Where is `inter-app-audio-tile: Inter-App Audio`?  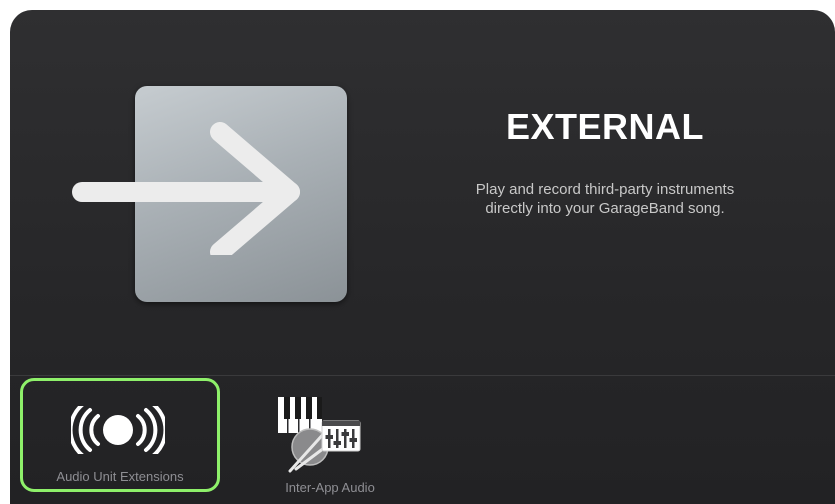
inter-app-audio-tile: Inter-App Audio is located at coordinates (330, 436).